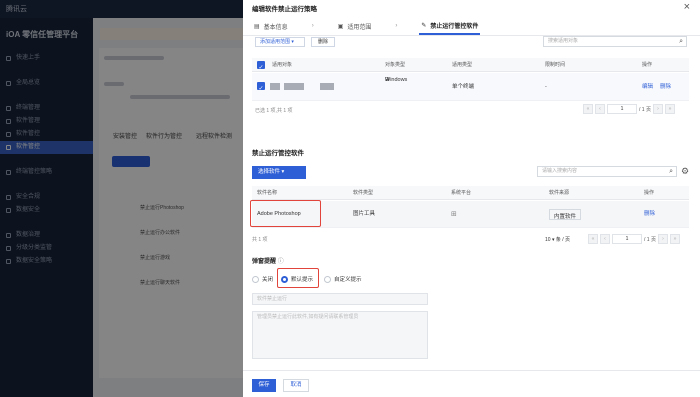 The width and height of the screenshot is (700, 397). Describe the element at coordinates (340, 299) in the screenshot. I see `popup-title-input: 软件禁止运行` at that location.